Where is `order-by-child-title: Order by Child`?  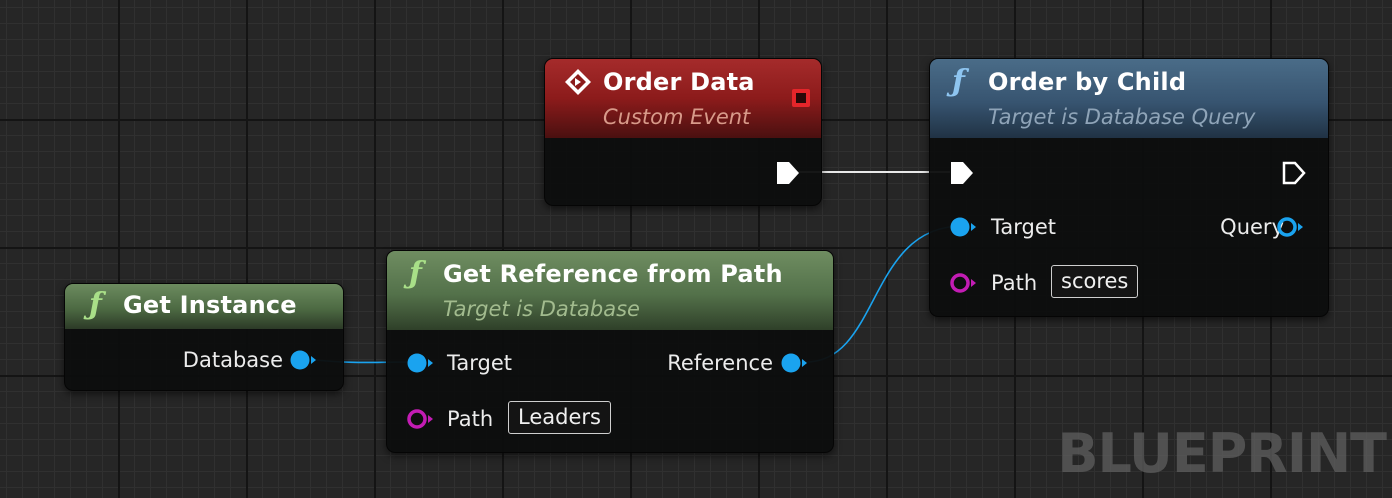 order-by-child-title: Order by Child is located at coordinates (1087, 82).